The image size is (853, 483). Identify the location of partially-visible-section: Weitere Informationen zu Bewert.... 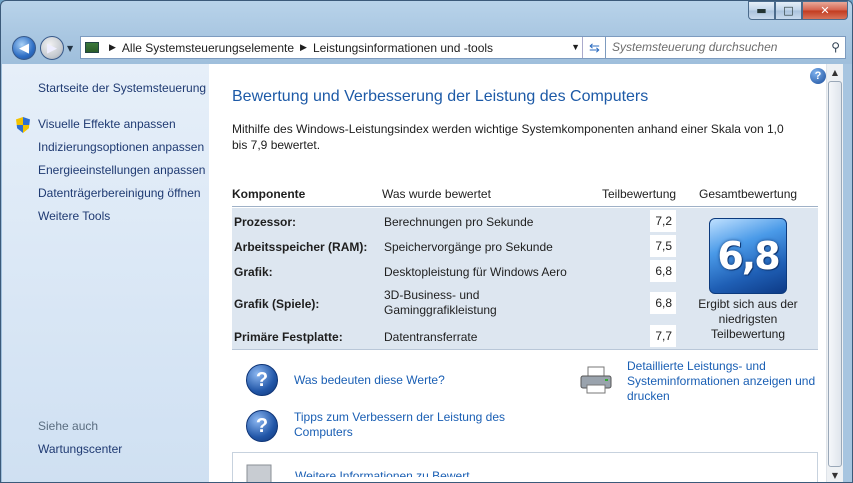
(525, 467).